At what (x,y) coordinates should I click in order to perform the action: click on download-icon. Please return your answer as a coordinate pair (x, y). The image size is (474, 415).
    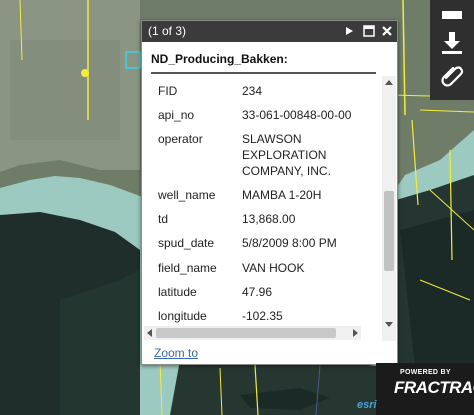
    Looking at the image, I should click on (452, 45).